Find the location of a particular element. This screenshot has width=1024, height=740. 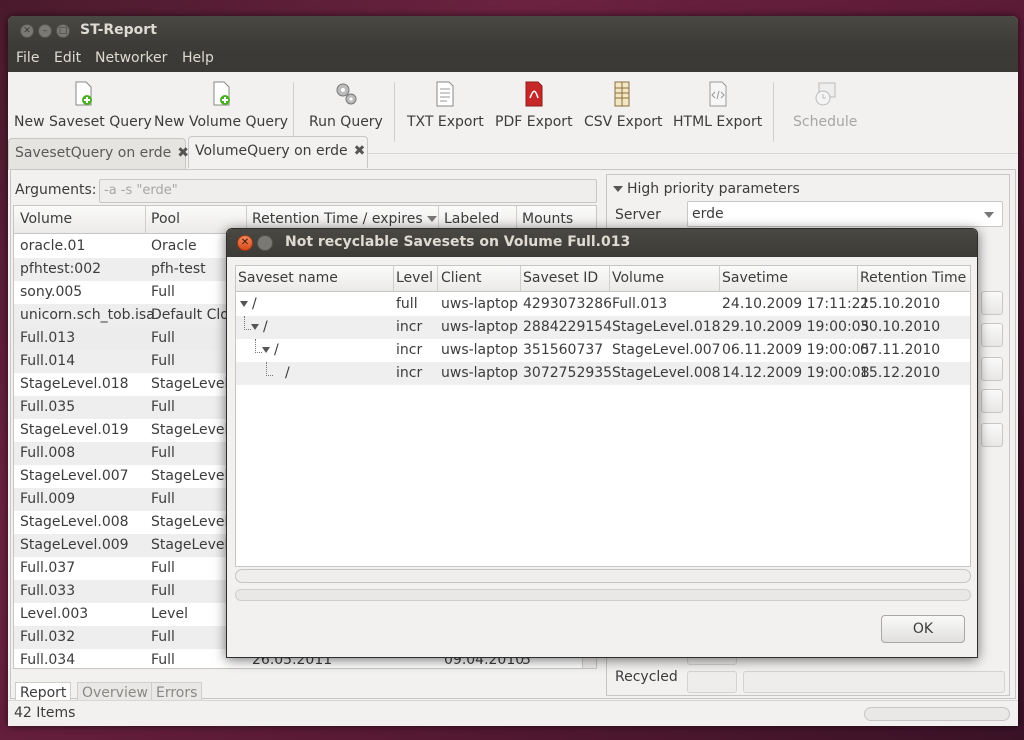

dialog-column-header: Retention Time is located at coordinates (913, 278).